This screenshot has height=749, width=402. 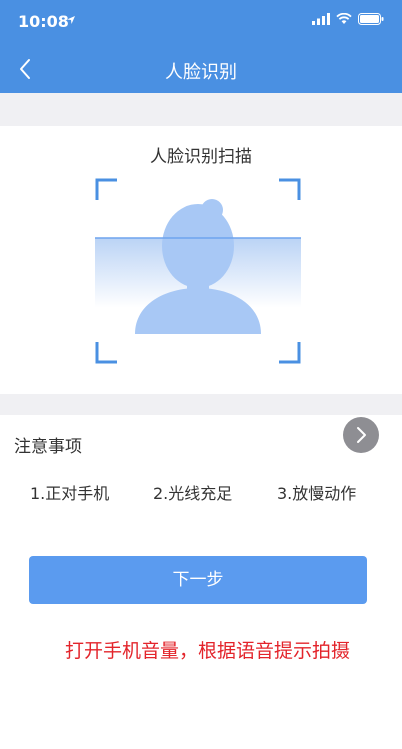 I want to click on note-item: 3.放慢动作, so click(x=317, y=493).